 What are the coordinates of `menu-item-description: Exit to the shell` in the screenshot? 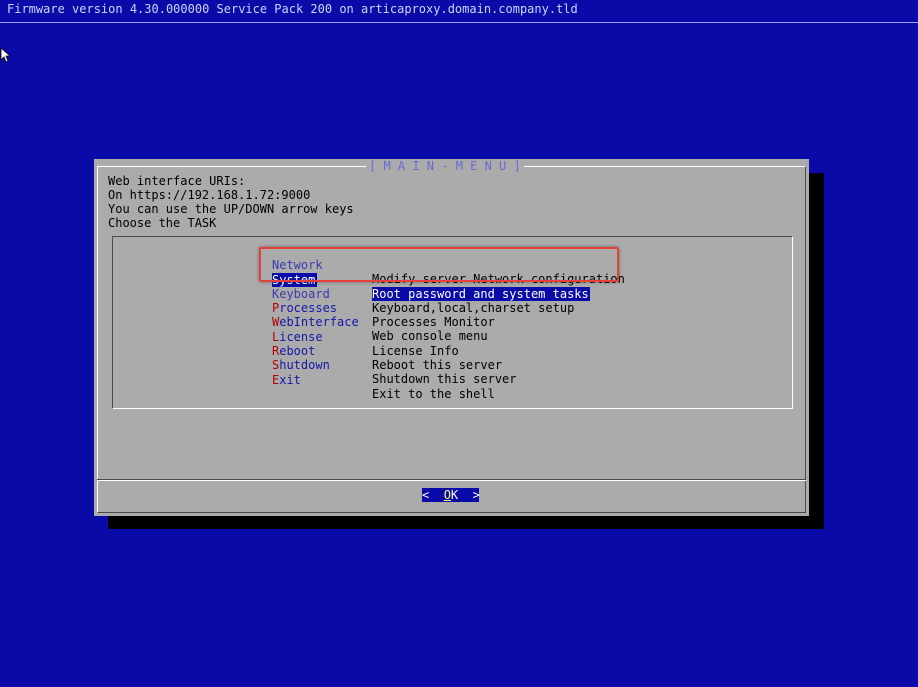 It's located at (433, 394).